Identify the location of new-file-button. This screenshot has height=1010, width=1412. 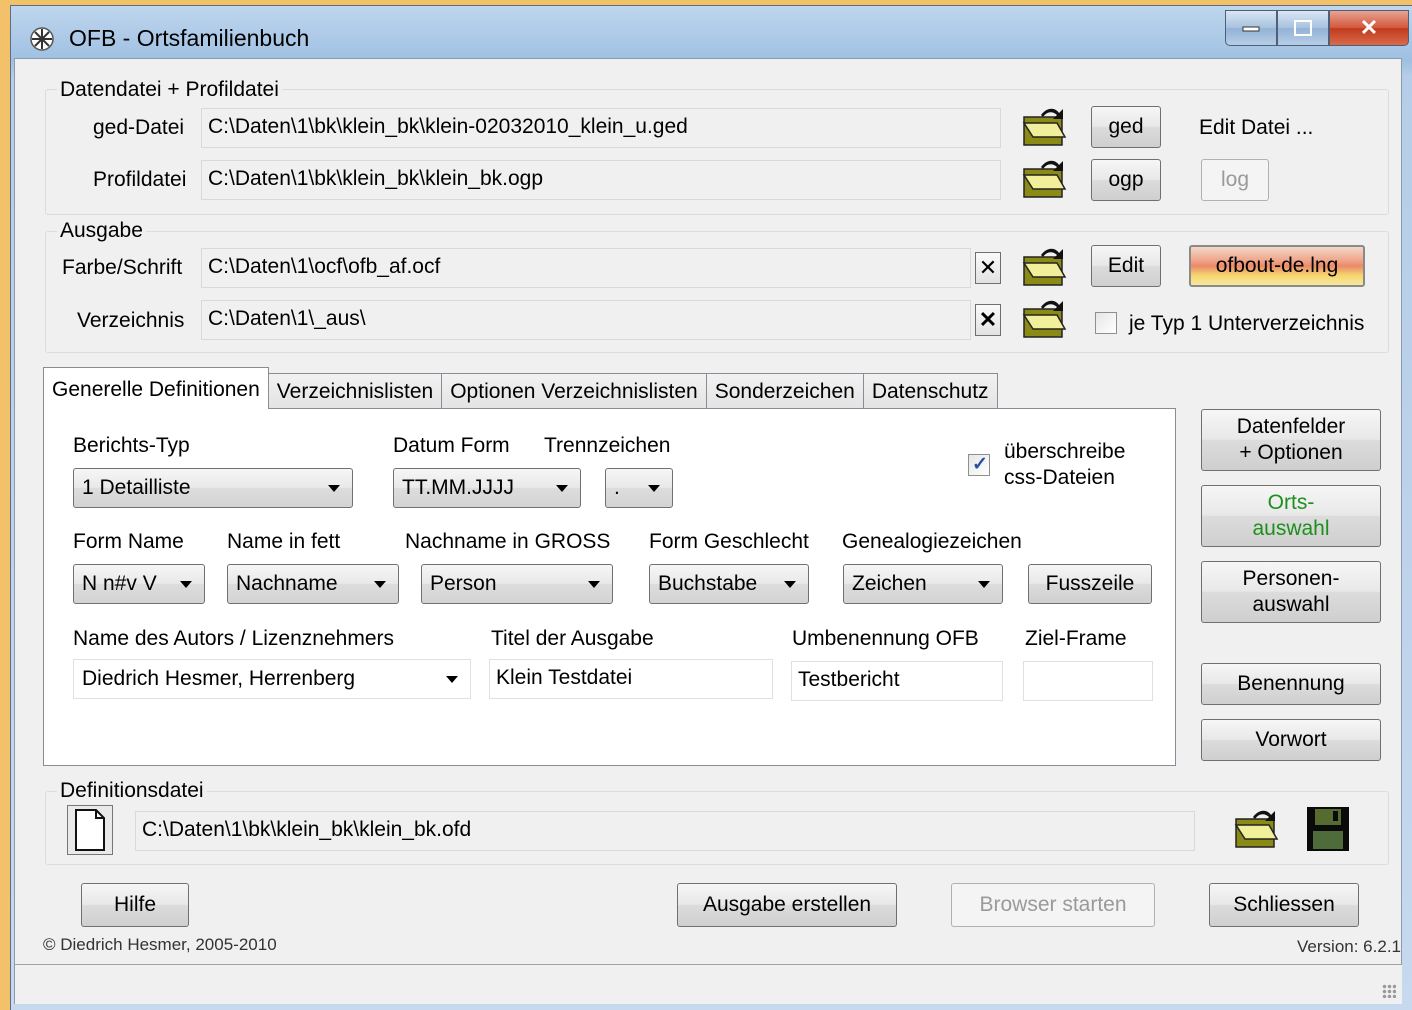
(90, 830).